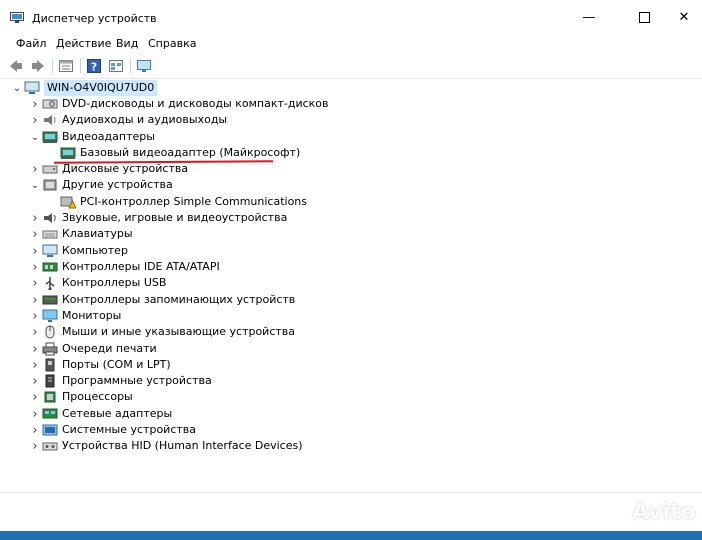 The height and width of the screenshot is (540, 702). I want to click on monitor-icon, so click(144, 66).